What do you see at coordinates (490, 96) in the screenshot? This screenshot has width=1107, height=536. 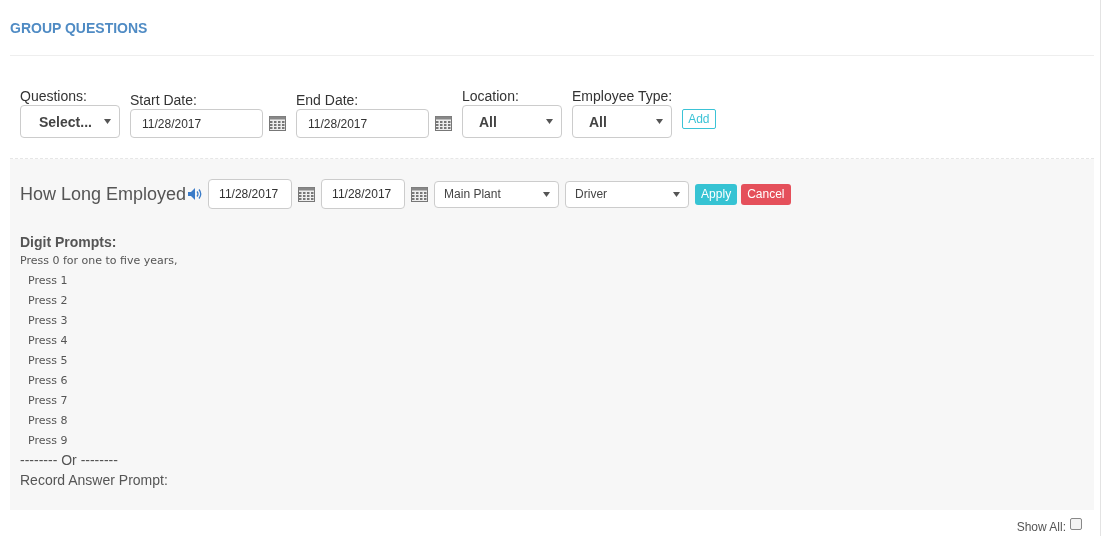 I see `field-label: Location:` at bounding box center [490, 96].